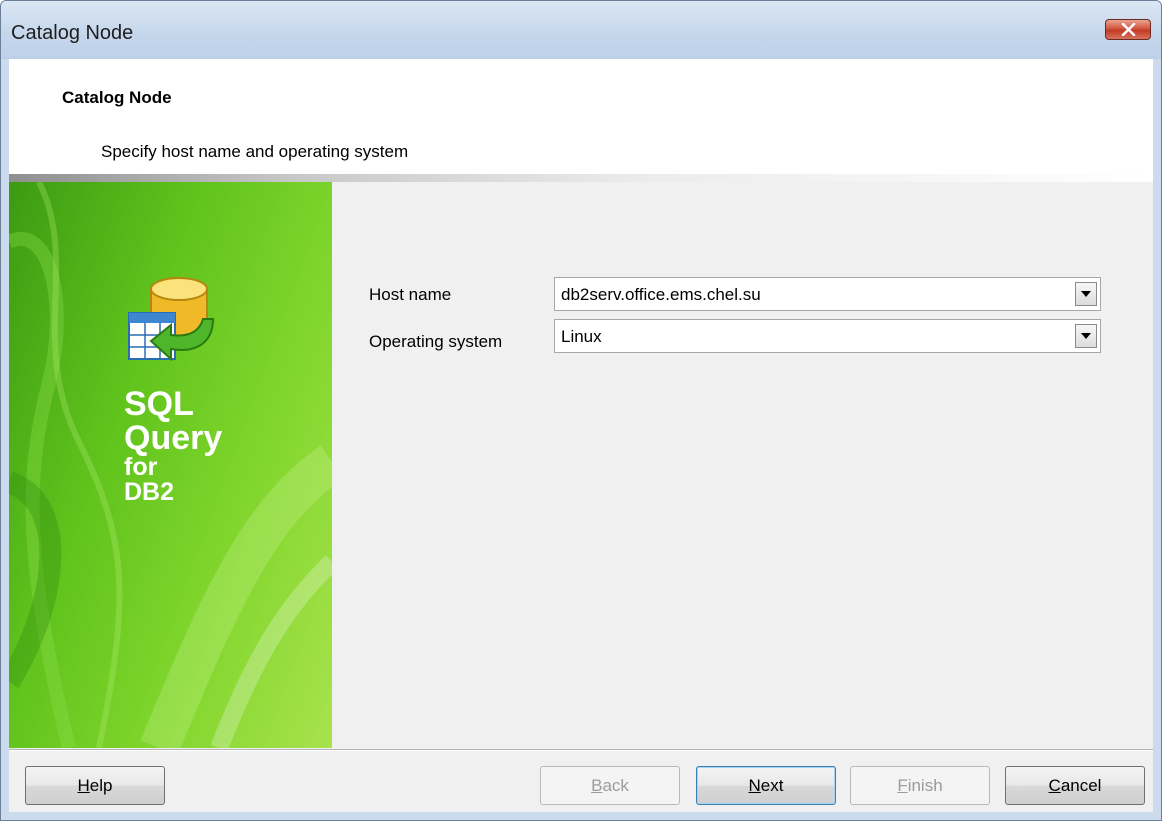  Describe the element at coordinates (117, 97) in the screenshot. I see `page-title: Catalog Node` at that location.